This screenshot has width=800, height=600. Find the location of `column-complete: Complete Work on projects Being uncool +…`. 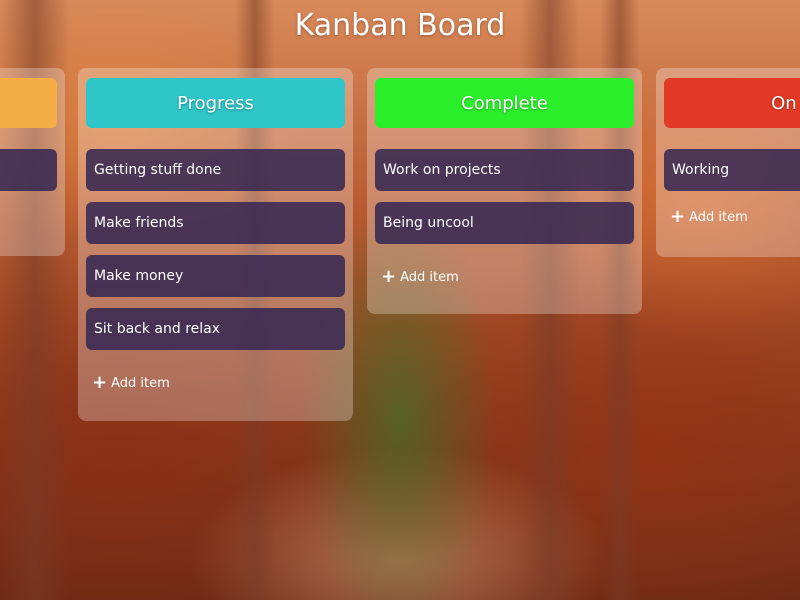

column-complete: Complete Work on projects Being uncool +… is located at coordinates (504, 191).